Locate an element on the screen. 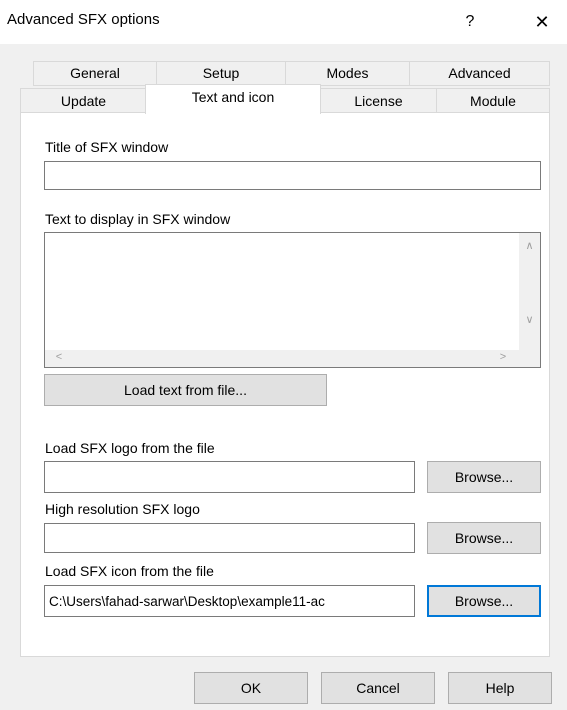 This screenshot has height=710, width=567. icon-input is located at coordinates (229, 601).